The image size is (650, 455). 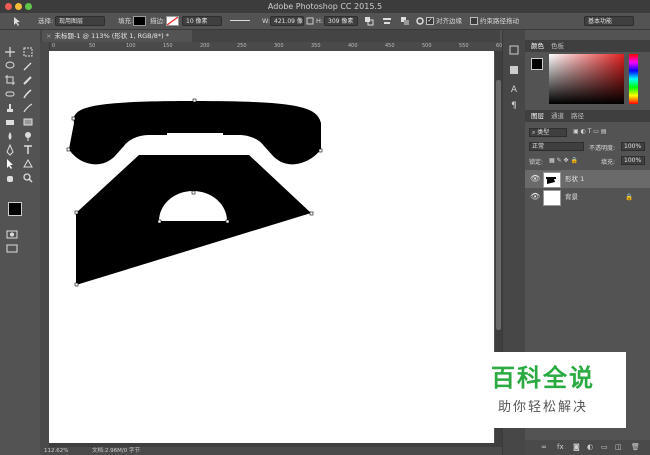 What do you see at coordinates (494, 21) in the screenshot?
I see `constrain-path-checkbox: 约束路径拖动` at bounding box center [494, 21].